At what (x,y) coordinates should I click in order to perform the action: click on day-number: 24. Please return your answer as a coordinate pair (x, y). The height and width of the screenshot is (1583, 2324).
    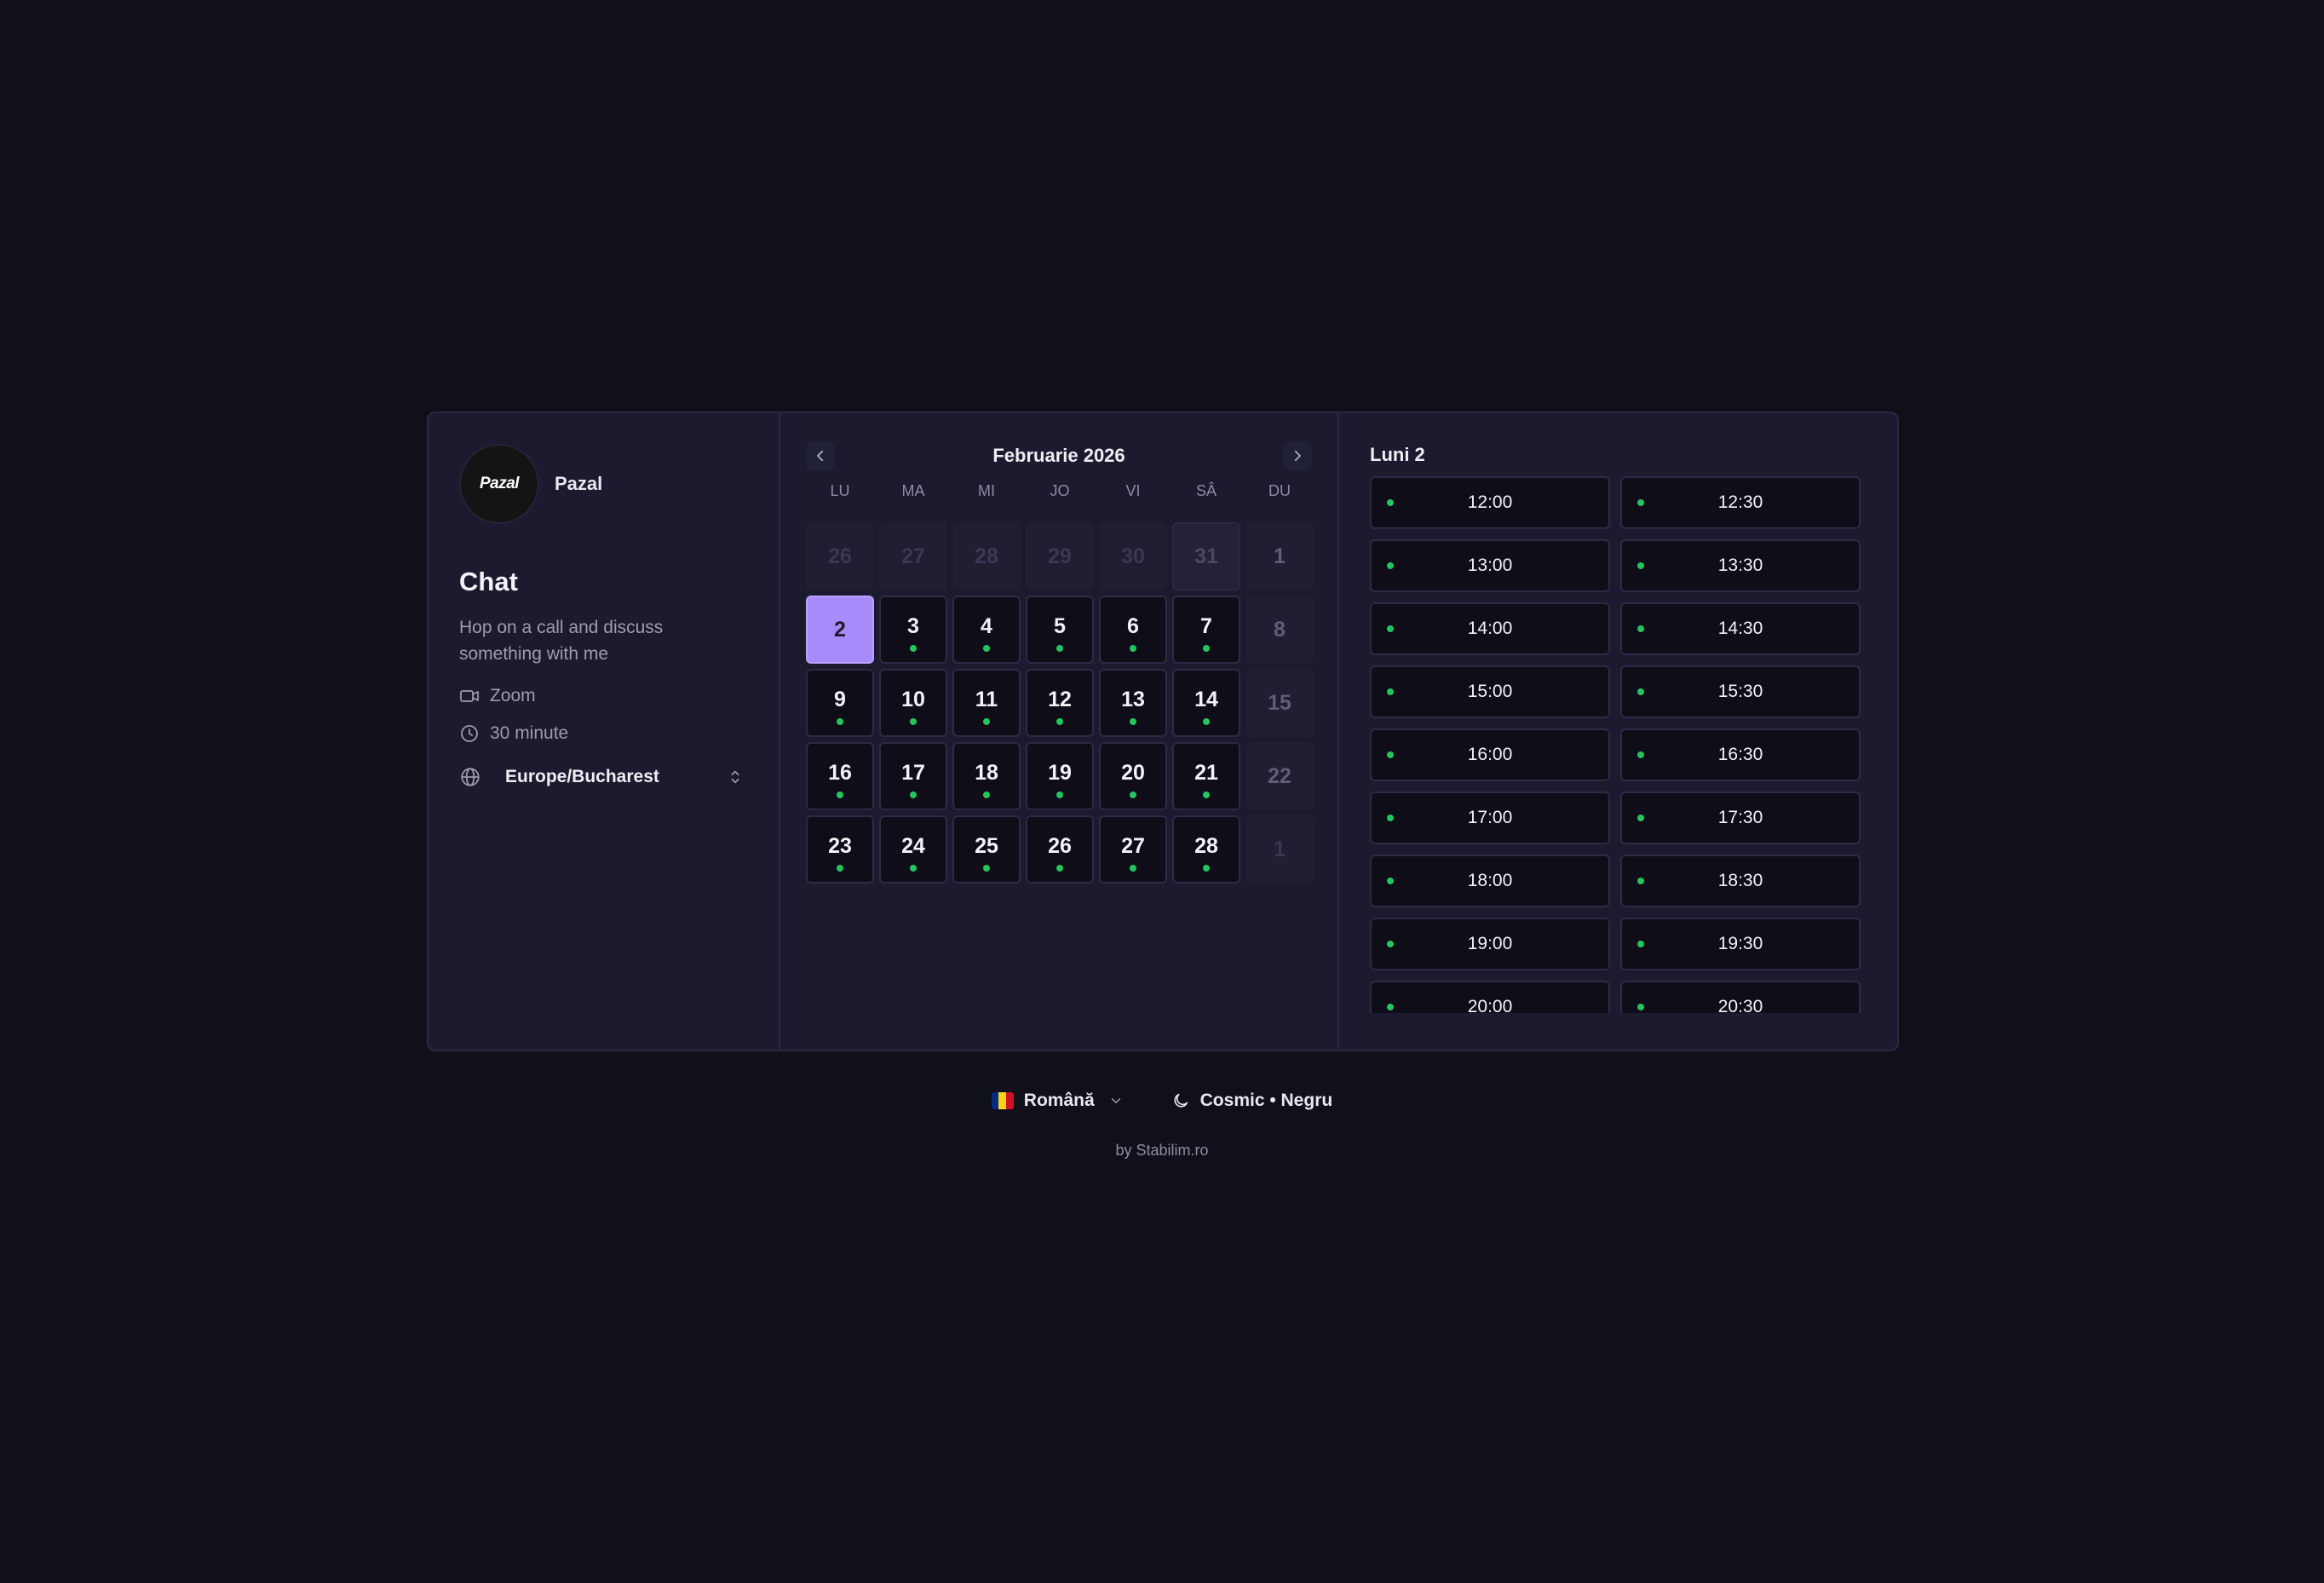
    Looking at the image, I should click on (913, 845).